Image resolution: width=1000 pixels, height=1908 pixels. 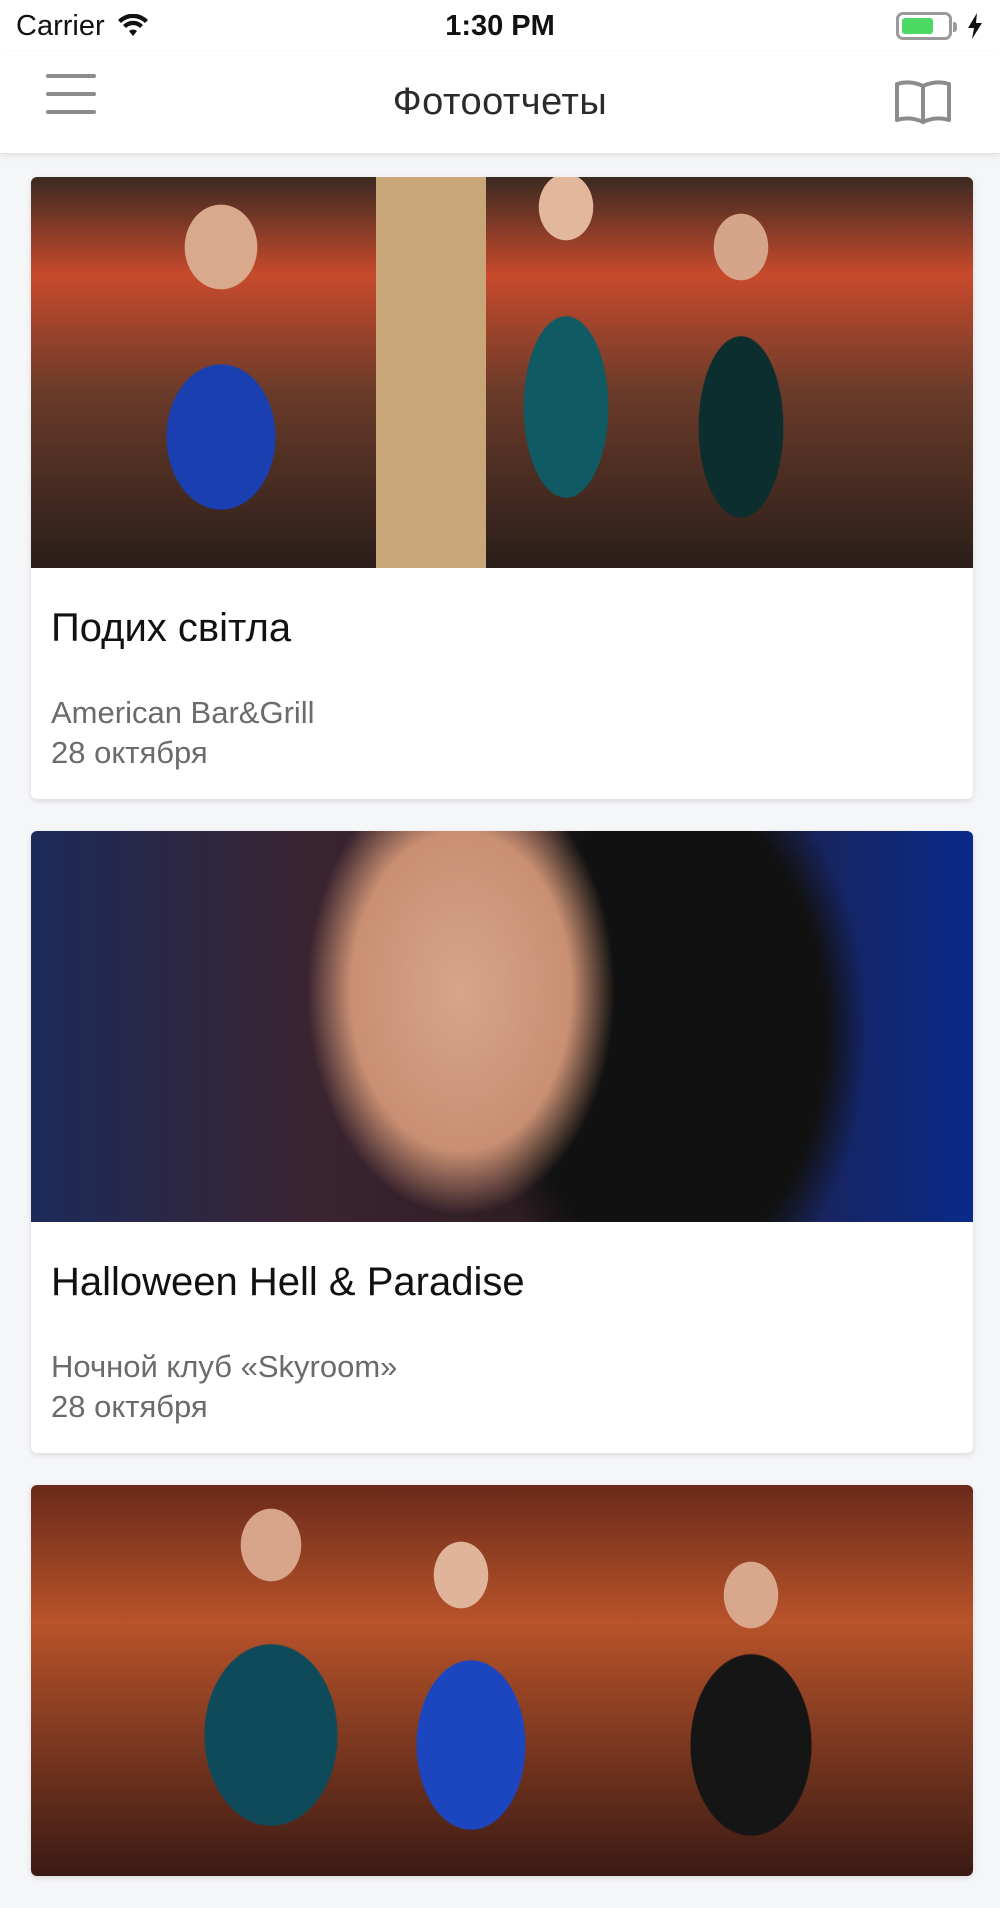 What do you see at coordinates (288, 1282) in the screenshot?
I see `report-title: Halloween Hell & Paradise` at bounding box center [288, 1282].